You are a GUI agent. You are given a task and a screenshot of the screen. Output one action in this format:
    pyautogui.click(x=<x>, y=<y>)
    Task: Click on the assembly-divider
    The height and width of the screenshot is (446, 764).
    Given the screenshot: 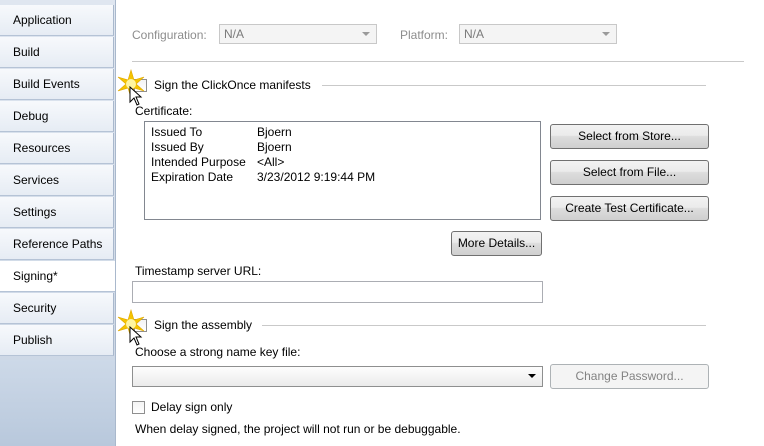 What is the action you would take?
    pyautogui.click(x=484, y=325)
    